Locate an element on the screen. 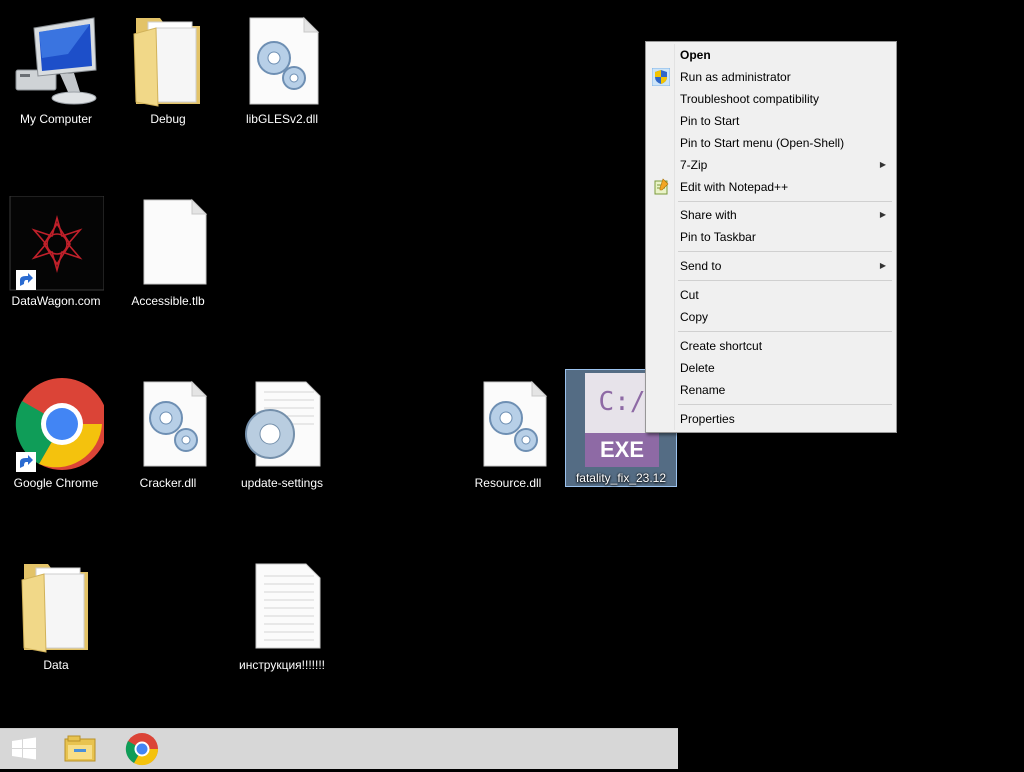 This screenshot has height=772, width=1024. menu-item-label: Share with is located at coordinates (708, 215).